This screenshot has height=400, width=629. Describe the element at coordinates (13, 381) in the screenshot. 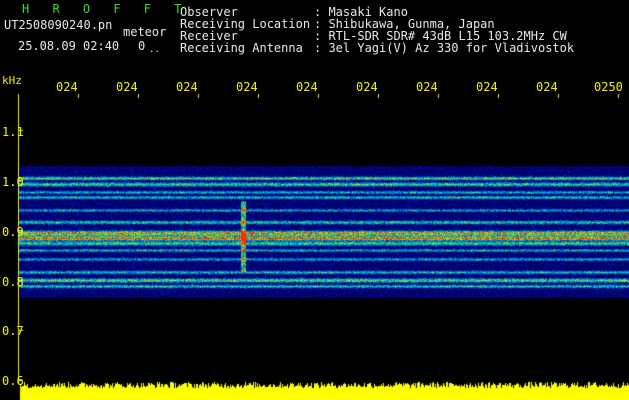

I see `freq-tick: 0.6` at that location.